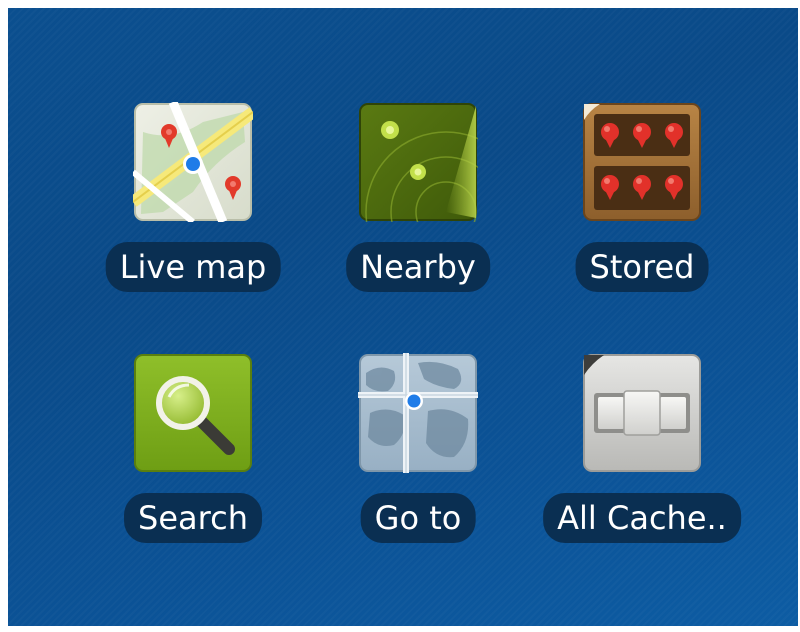 Image resolution: width=800 pixels, height=632 pixels. I want to click on goto-globe-icon, so click(418, 413).